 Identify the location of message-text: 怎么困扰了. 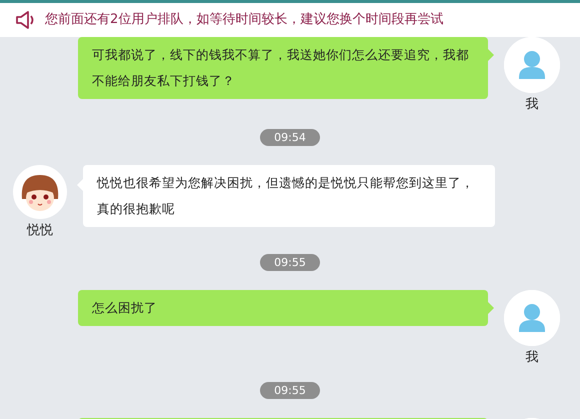
(124, 307).